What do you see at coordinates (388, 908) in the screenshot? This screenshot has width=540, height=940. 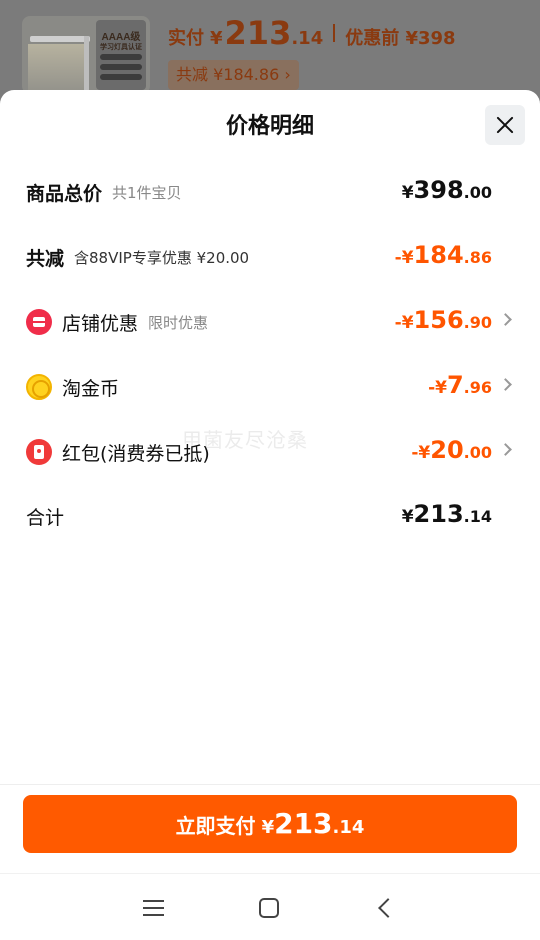 I see `back-icon` at bounding box center [388, 908].